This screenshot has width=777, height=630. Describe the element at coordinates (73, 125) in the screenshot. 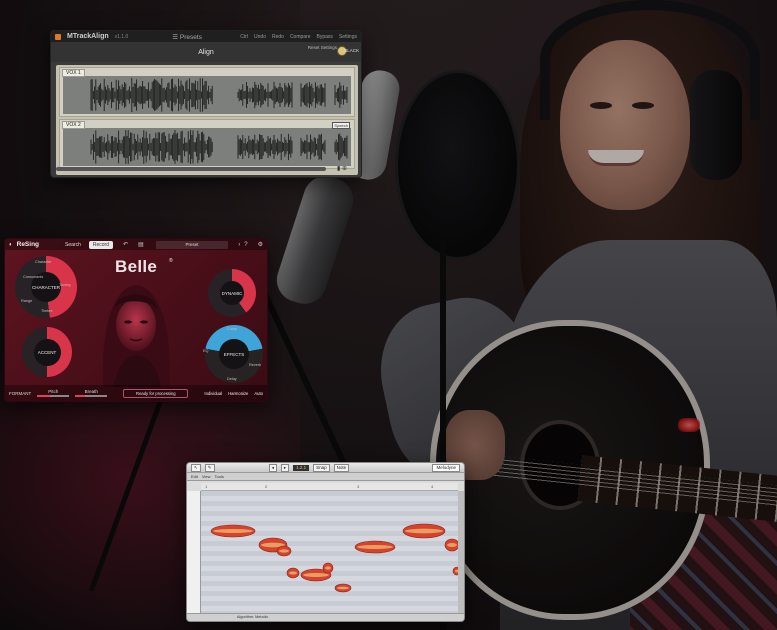

I see `track-label: VOX 2` at that location.